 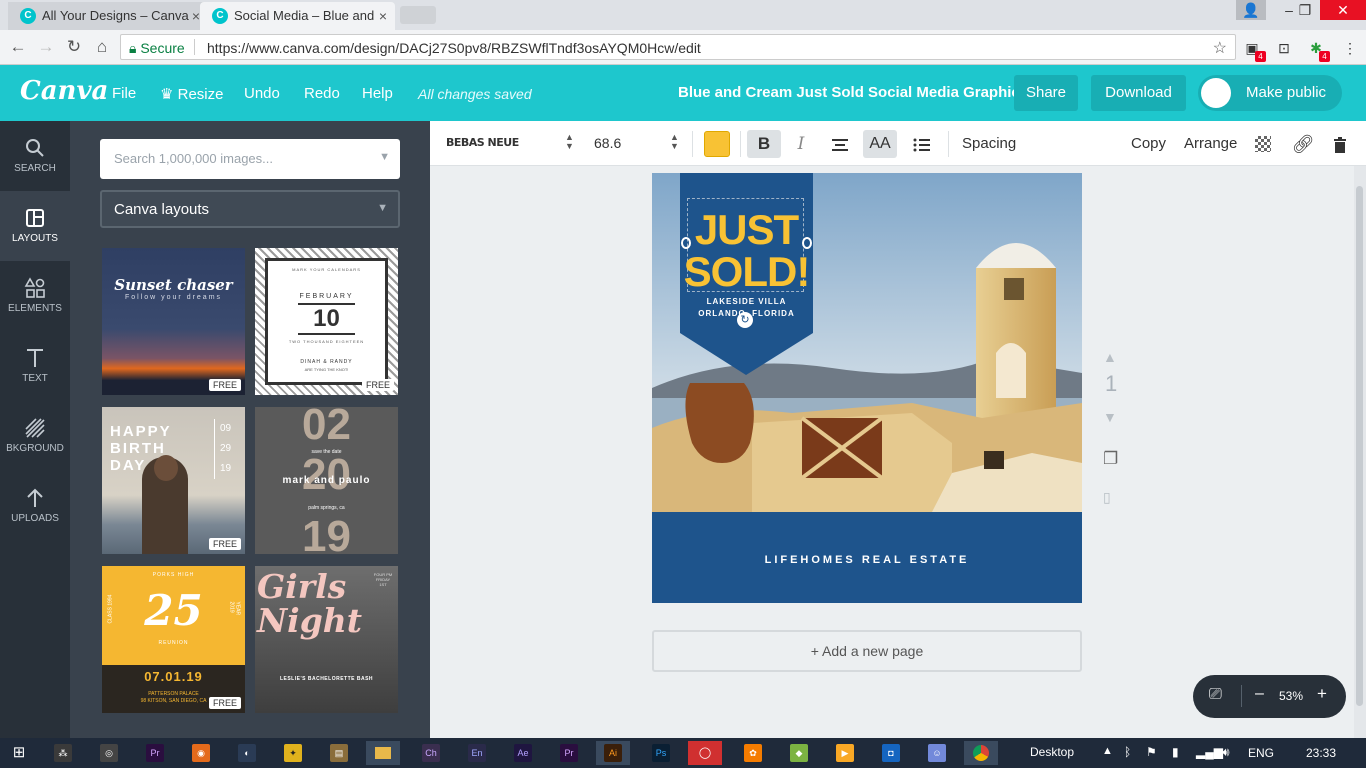 What do you see at coordinates (1259, 694) in the screenshot?
I see `zoom-out-button: –` at bounding box center [1259, 694].